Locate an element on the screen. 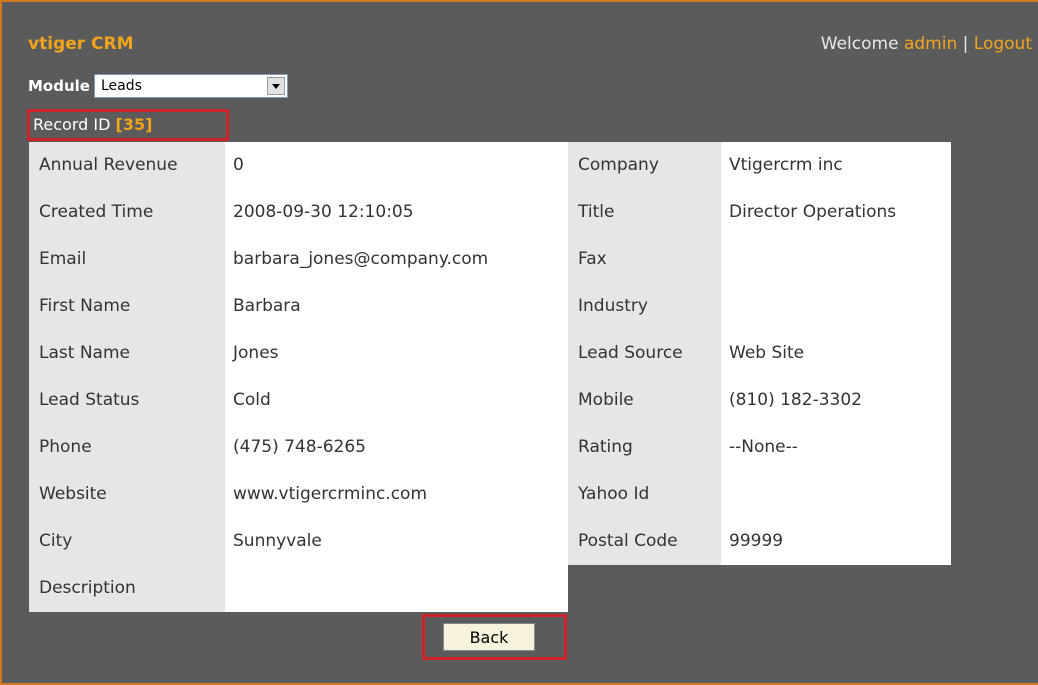  field-row: Mobile (810) 182-3302 is located at coordinates (759, 400).